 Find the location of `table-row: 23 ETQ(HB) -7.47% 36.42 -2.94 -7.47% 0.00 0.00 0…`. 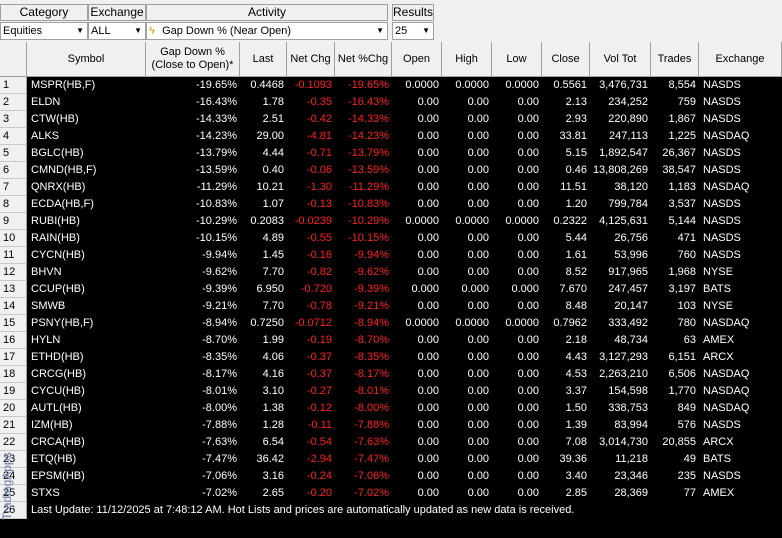

table-row: 23 ETQ(HB) -7.47% 36.42 -2.94 -7.47% 0.00 0.00 0… is located at coordinates (391, 459).